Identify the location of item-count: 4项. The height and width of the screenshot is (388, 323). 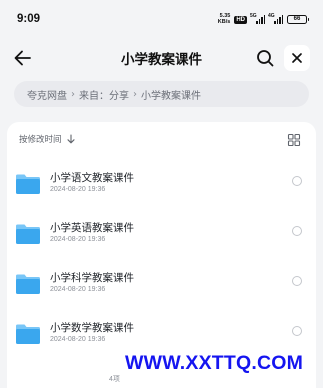
(114, 379).